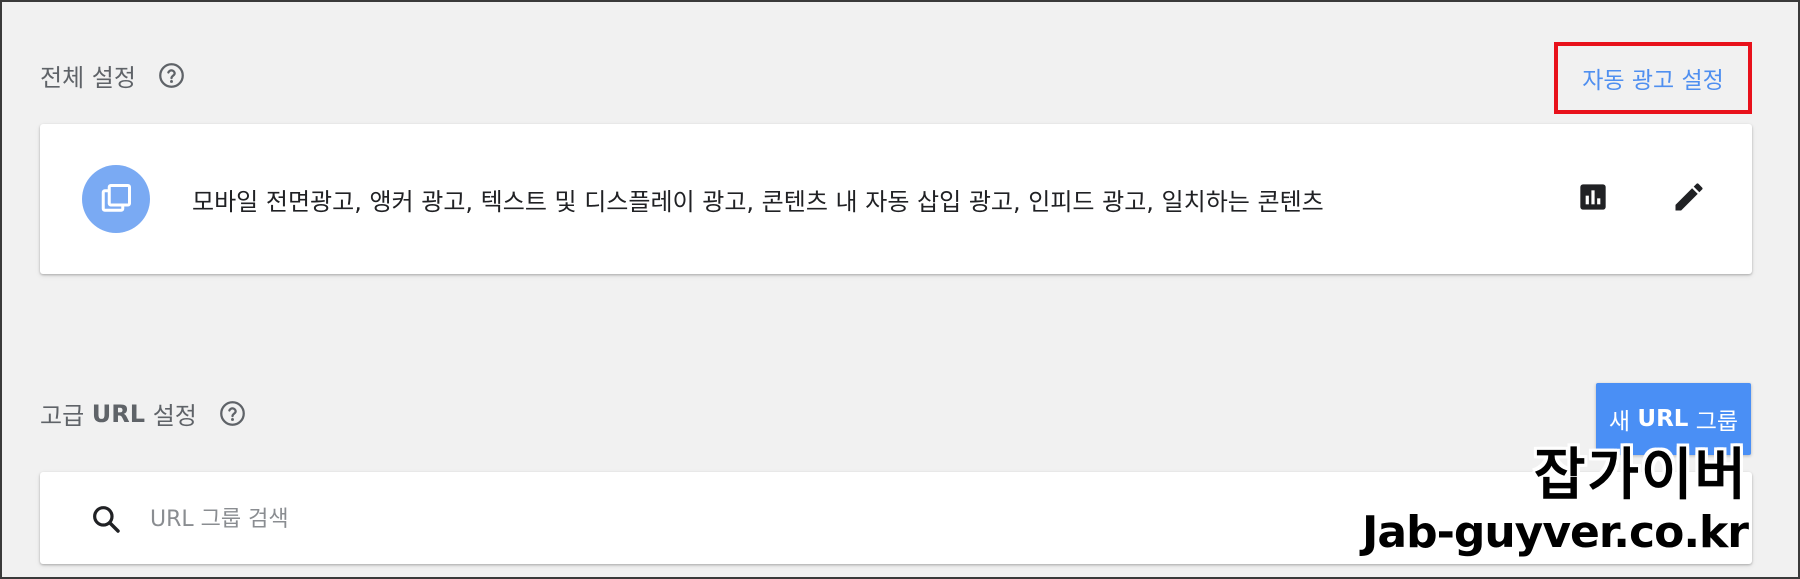 The image size is (1800, 579). What do you see at coordinates (1640, 475) in the screenshot?
I see `watermark-title: 잡가이버` at bounding box center [1640, 475].